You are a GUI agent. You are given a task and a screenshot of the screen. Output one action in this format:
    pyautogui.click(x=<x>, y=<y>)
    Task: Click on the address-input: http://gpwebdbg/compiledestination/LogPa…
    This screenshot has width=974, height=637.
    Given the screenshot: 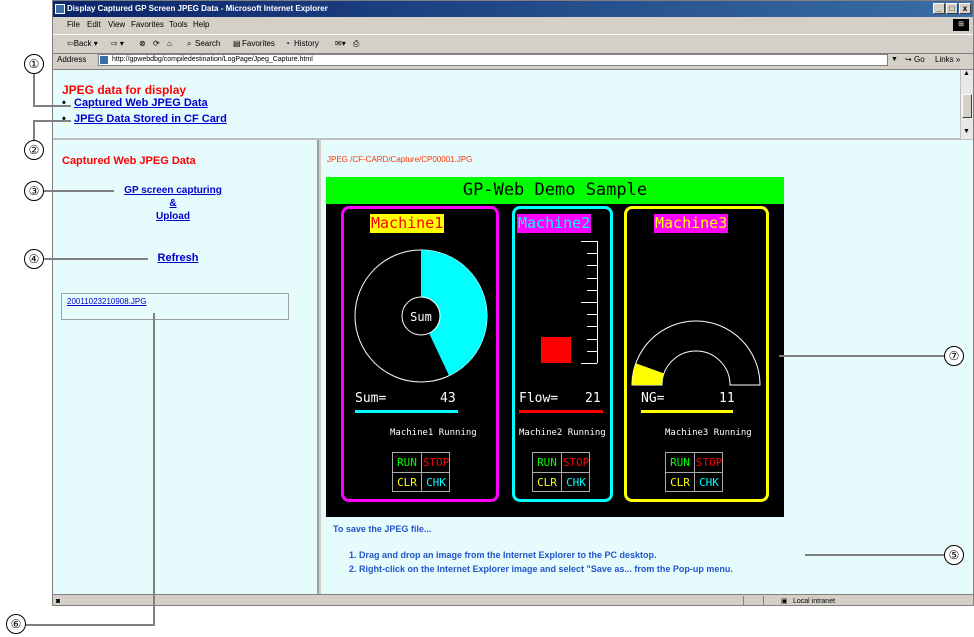 What is the action you would take?
    pyautogui.click(x=493, y=60)
    